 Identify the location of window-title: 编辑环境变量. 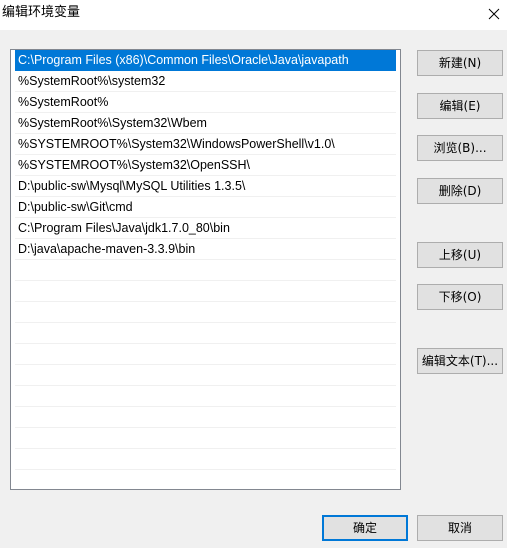
(41, 12).